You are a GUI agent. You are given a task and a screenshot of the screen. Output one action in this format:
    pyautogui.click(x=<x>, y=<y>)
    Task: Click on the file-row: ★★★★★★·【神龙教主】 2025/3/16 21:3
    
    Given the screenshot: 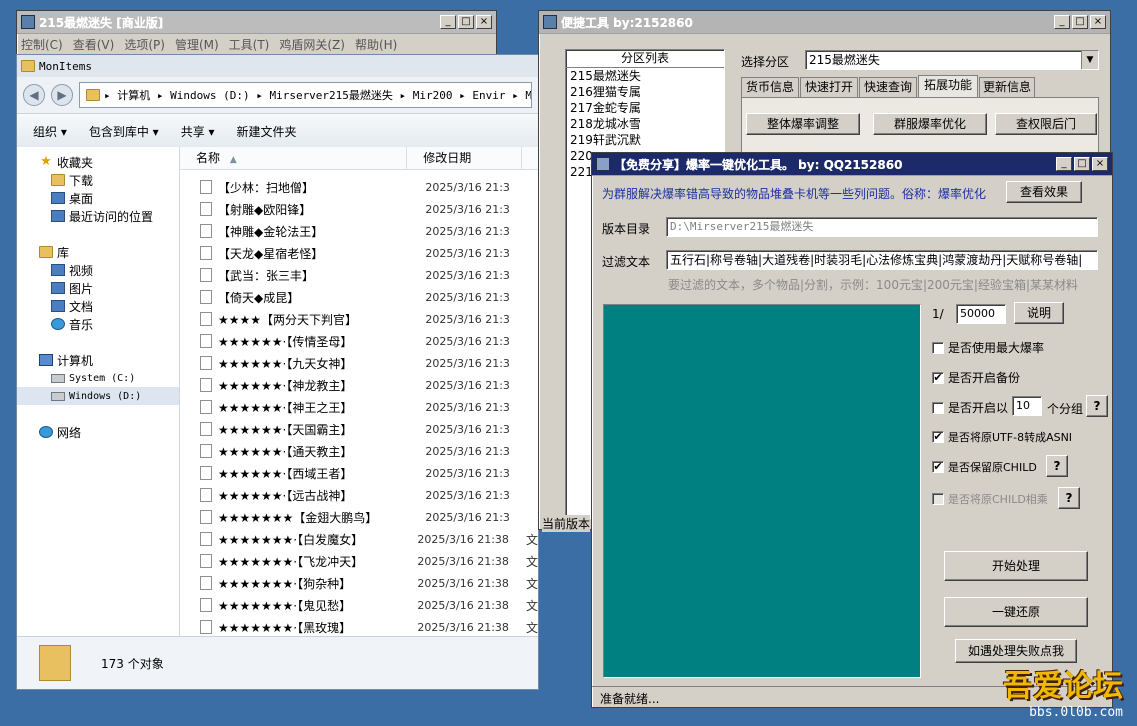 What is the action you would take?
    pyautogui.click(x=359, y=385)
    